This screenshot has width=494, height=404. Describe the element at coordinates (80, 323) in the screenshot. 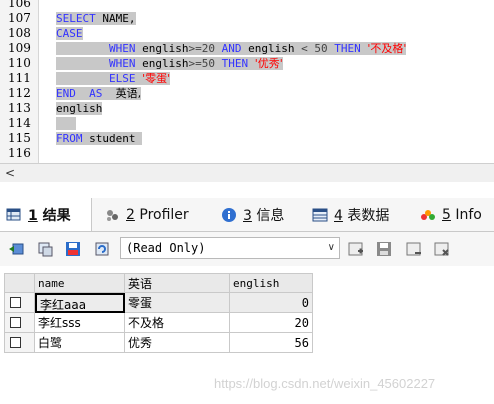

I see `table-cell: 李红sss` at that location.